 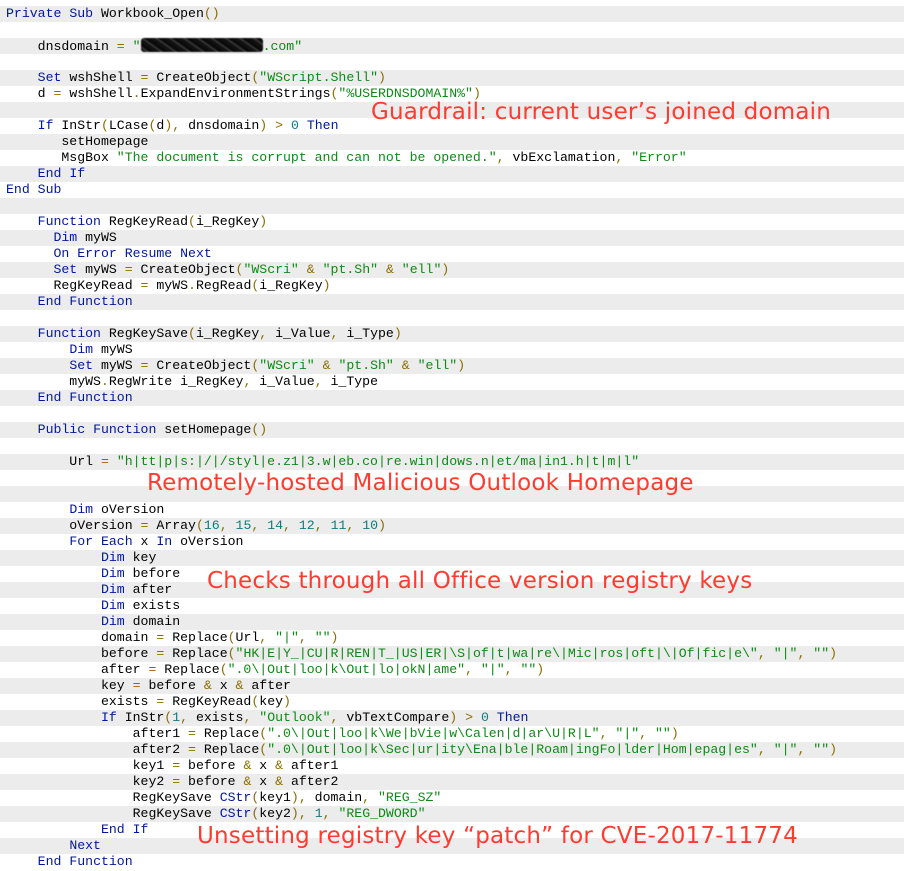 I want to click on code-line: End If, so click(x=452, y=174).